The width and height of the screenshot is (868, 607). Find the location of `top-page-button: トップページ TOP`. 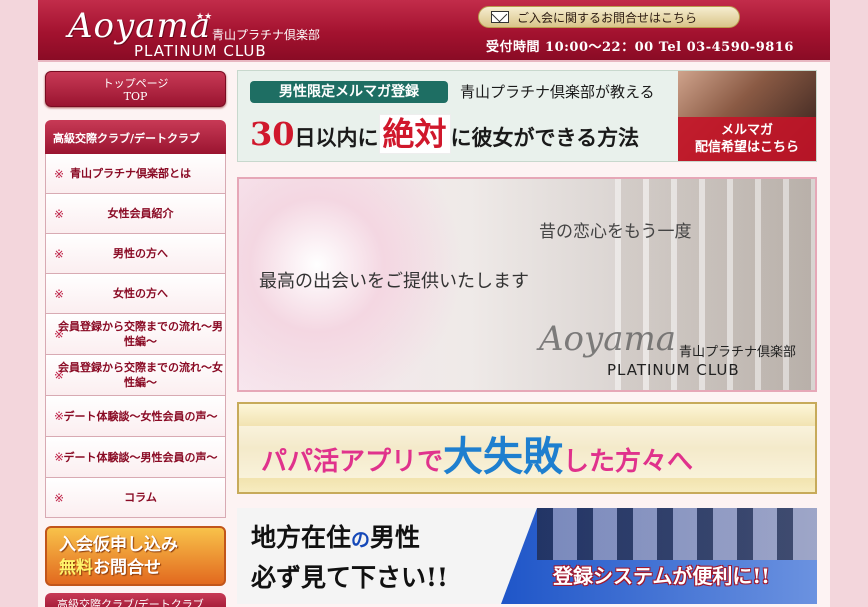

top-page-button: トップページ TOP is located at coordinates (135, 89).